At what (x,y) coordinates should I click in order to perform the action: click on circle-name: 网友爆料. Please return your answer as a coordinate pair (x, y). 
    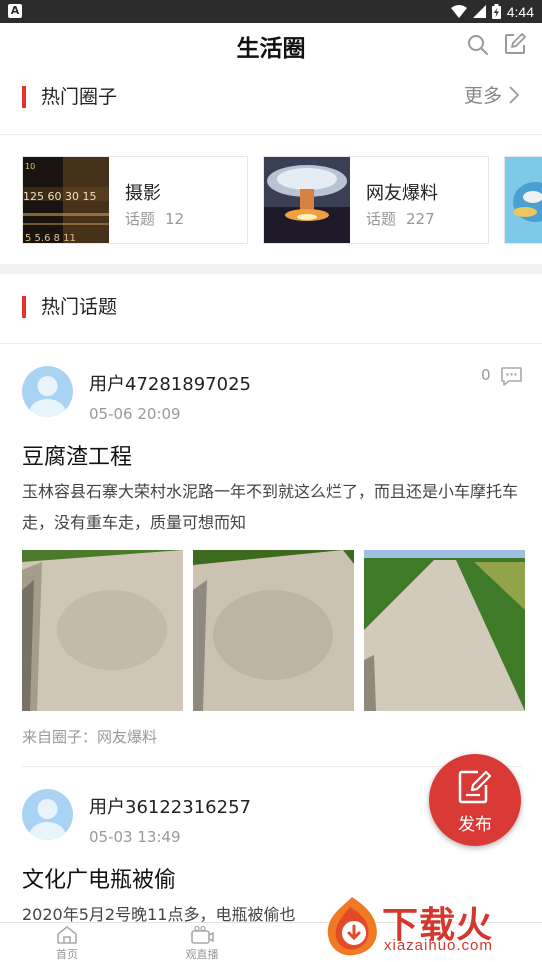
    Looking at the image, I should click on (402, 193).